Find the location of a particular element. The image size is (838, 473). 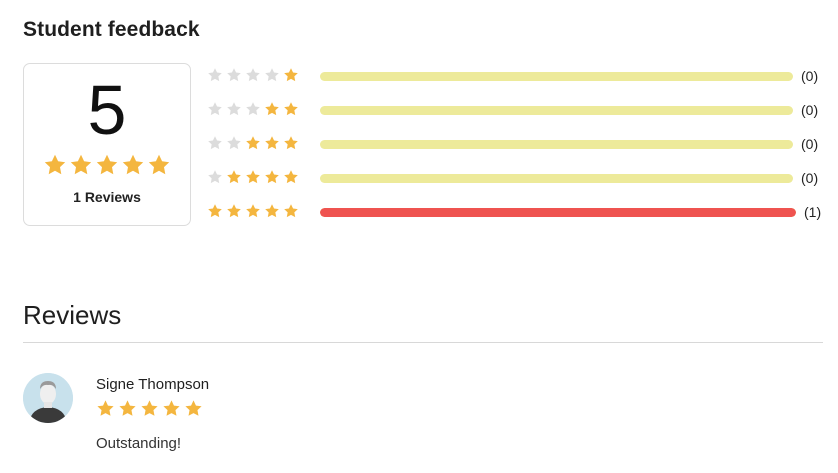

average-rating-stars is located at coordinates (107, 165).